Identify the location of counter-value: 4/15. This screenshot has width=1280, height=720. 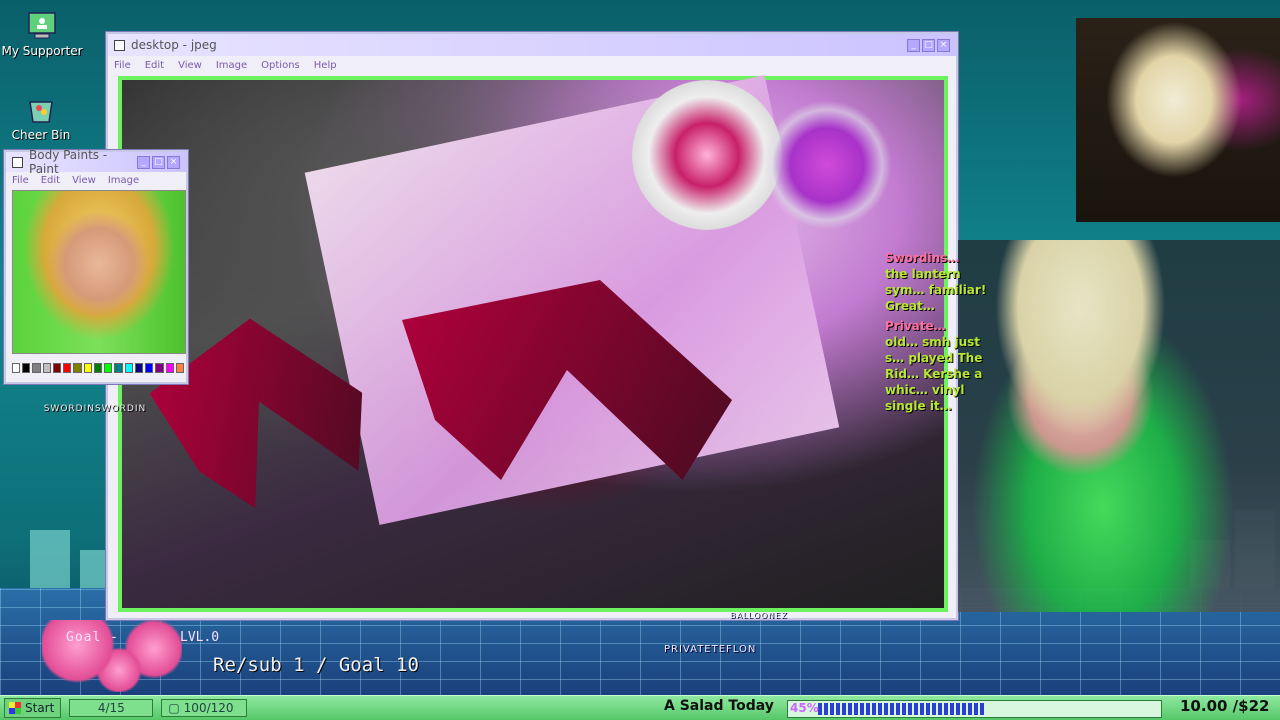
(111, 708).